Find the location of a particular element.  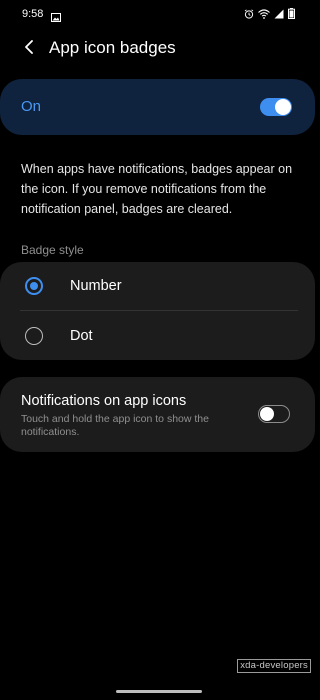

radio-button-selected is located at coordinates (34, 286).